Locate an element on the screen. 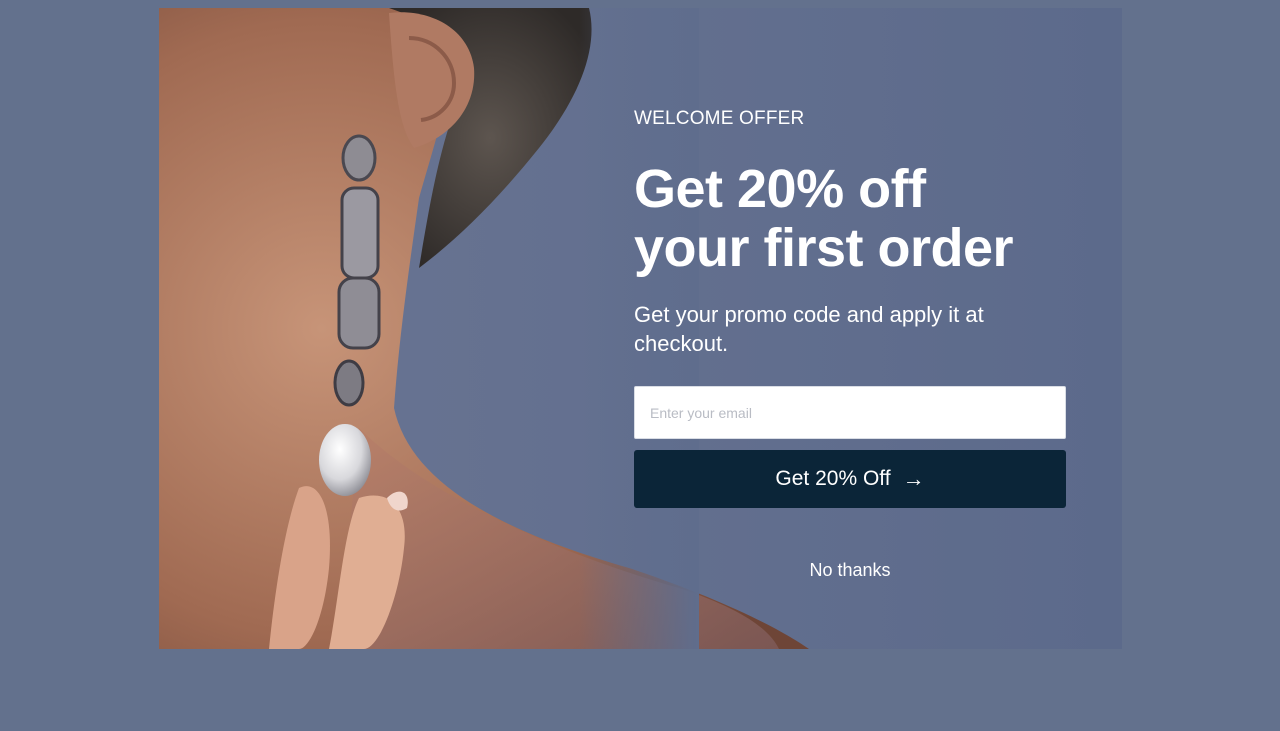  arrow-right-icon: → is located at coordinates (913, 478).